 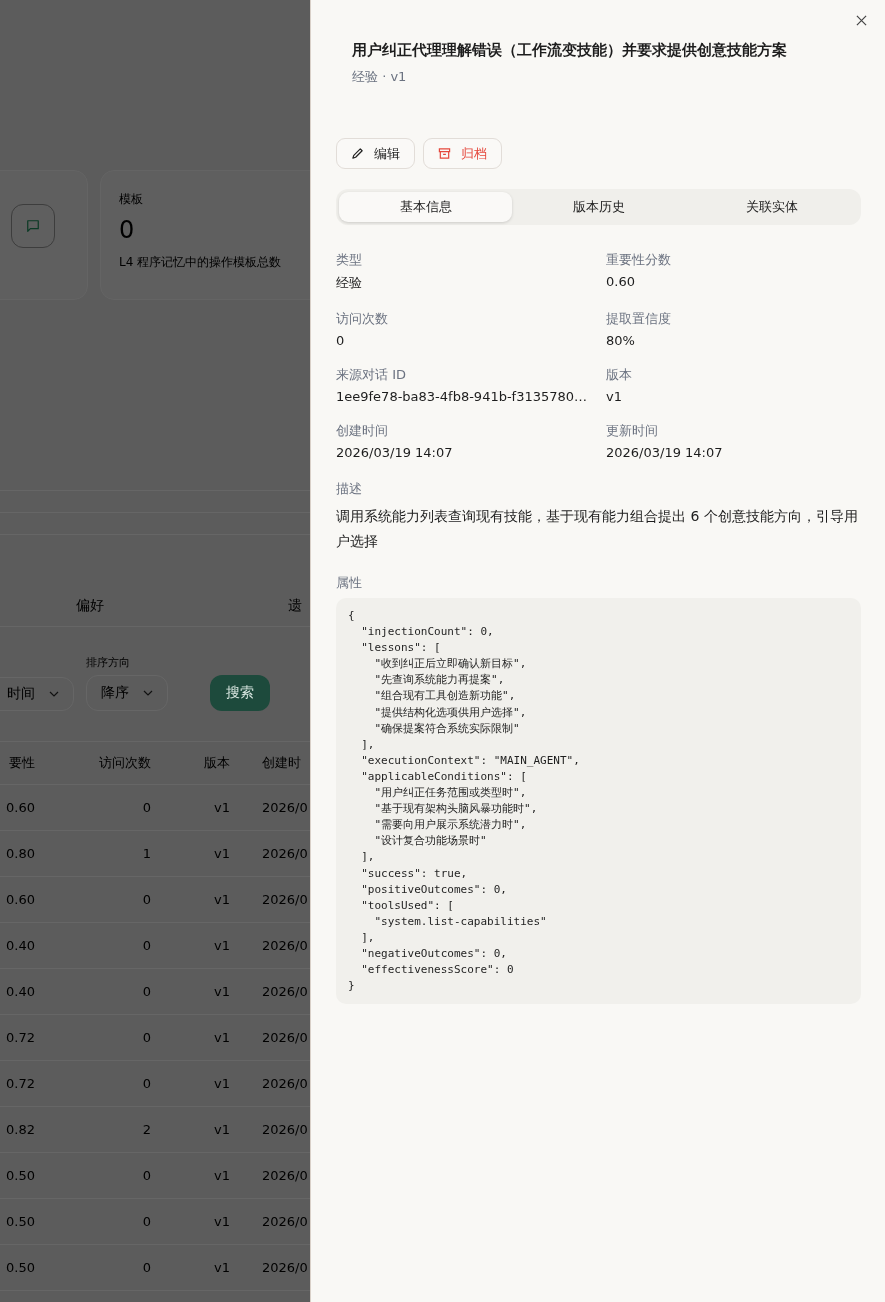 I want to click on tab: 关联实体, so click(x=771, y=207).